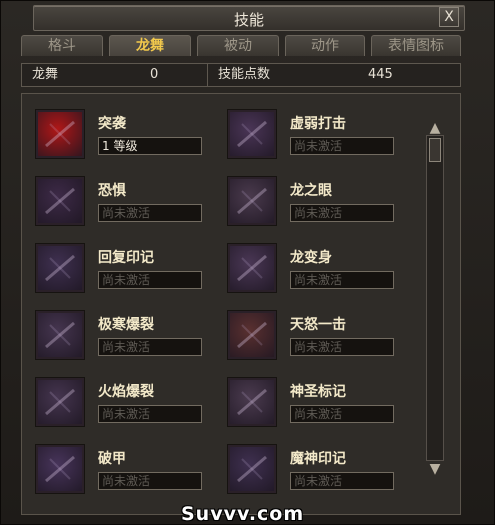 This screenshot has width=495, height=525. I want to click on tab-bar: 格斗 龙舞 被动 动作 表情图标, so click(241, 46).